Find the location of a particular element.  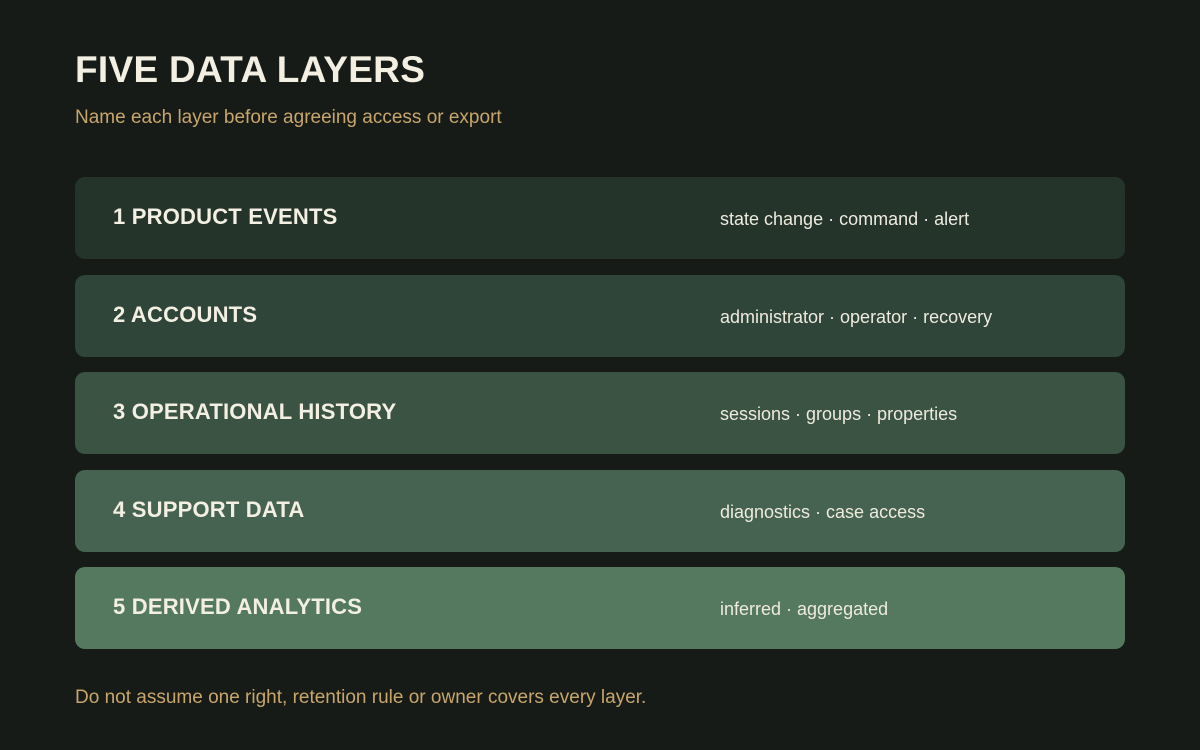

layer-items: state change · command · alert is located at coordinates (845, 219).